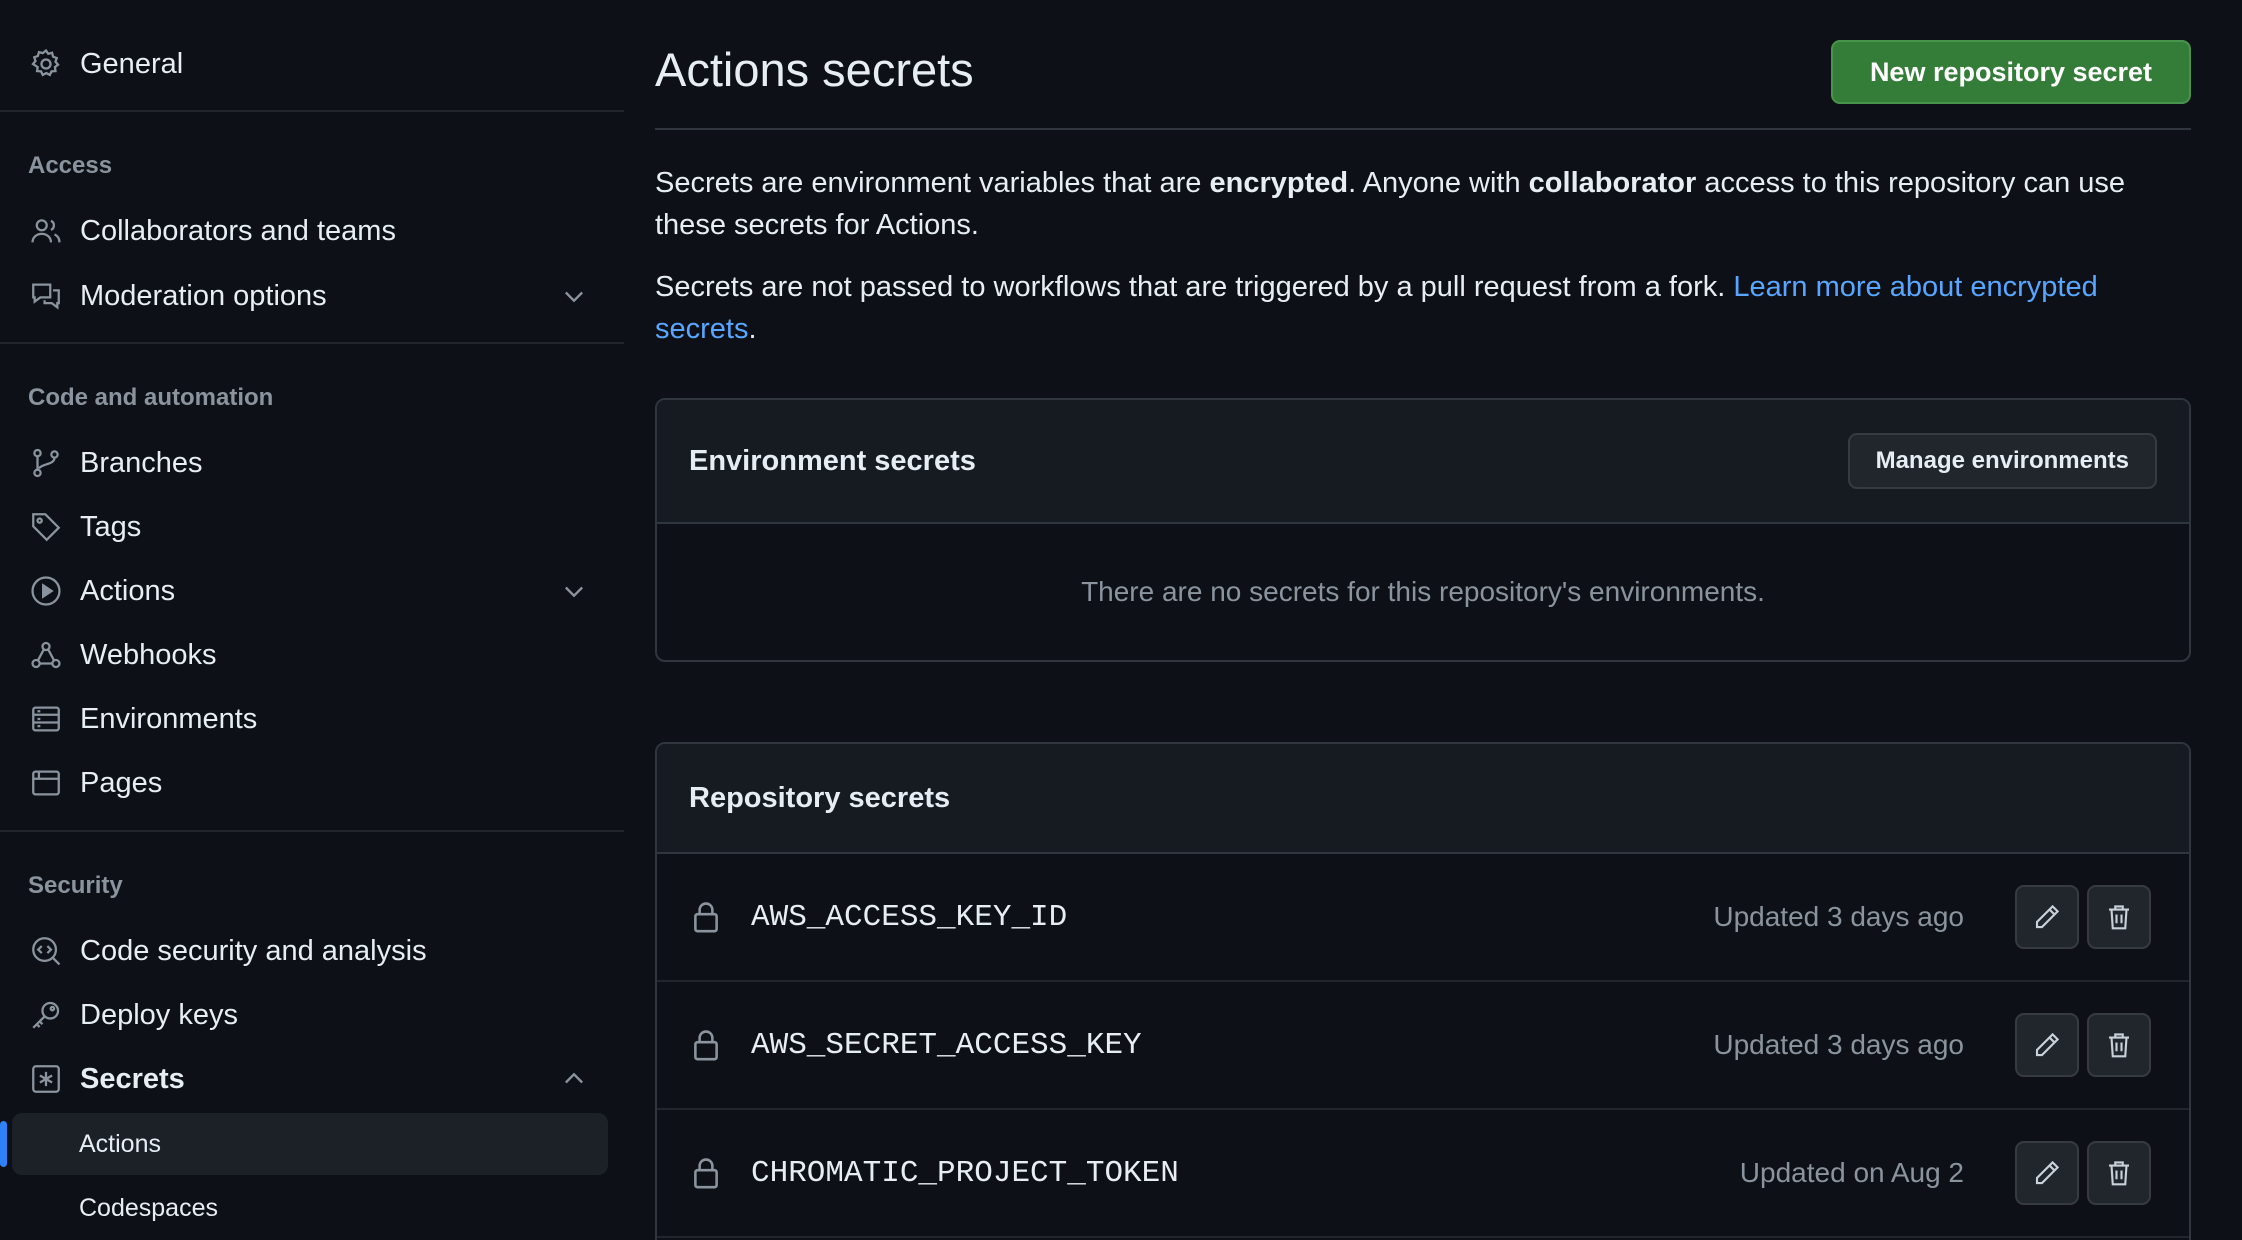 The width and height of the screenshot is (2242, 1240). I want to click on fork-note-end: ., so click(752, 329).